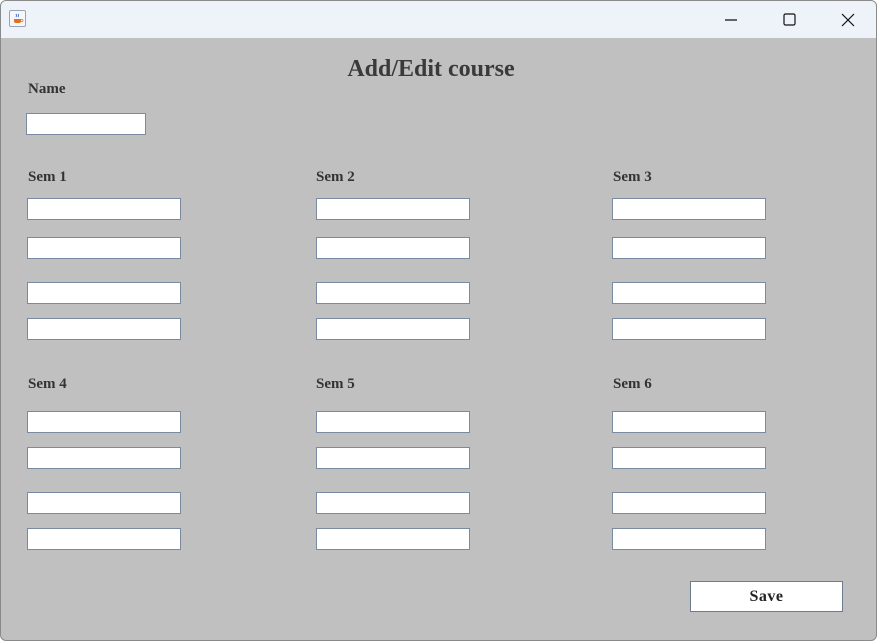 The image size is (877, 641). I want to click on maximize-button, so click(789, 19).